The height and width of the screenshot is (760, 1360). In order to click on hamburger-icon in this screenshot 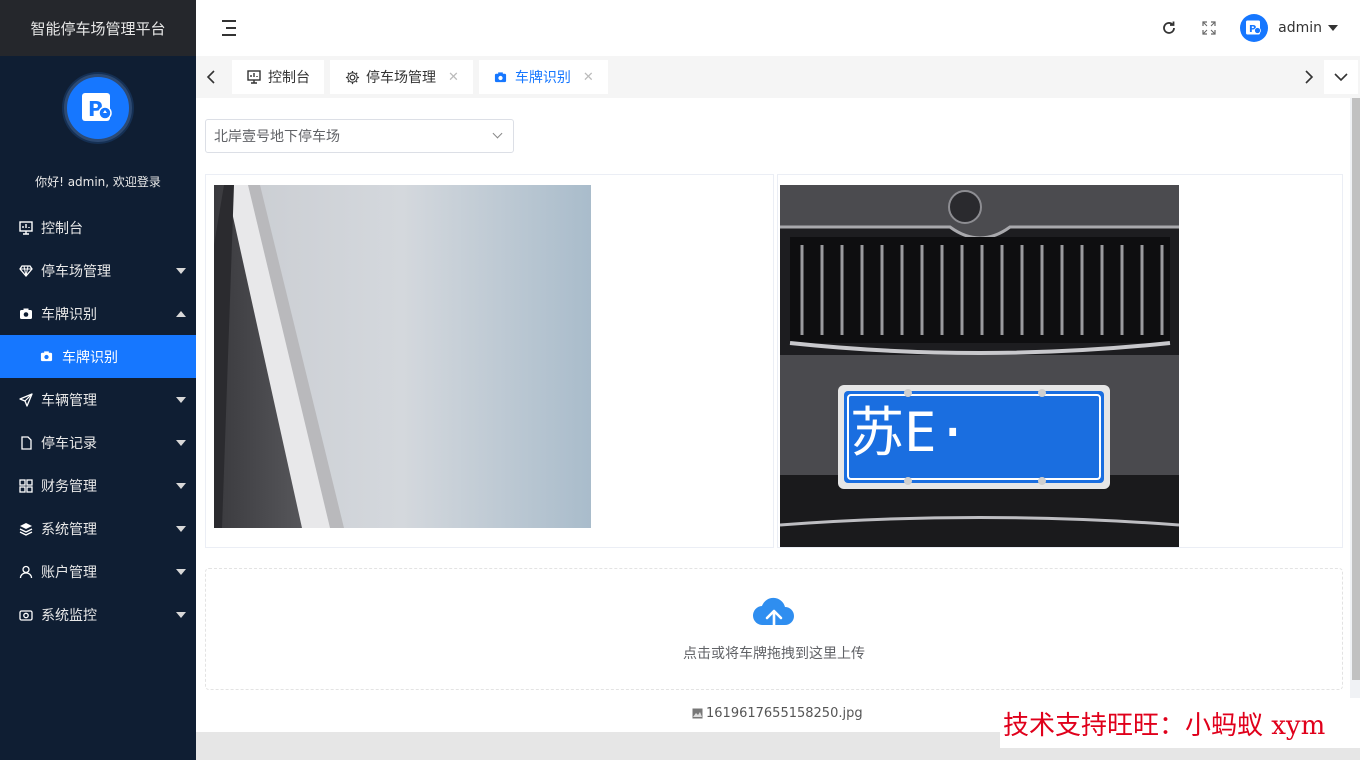, I will do `click(227, 28)`.